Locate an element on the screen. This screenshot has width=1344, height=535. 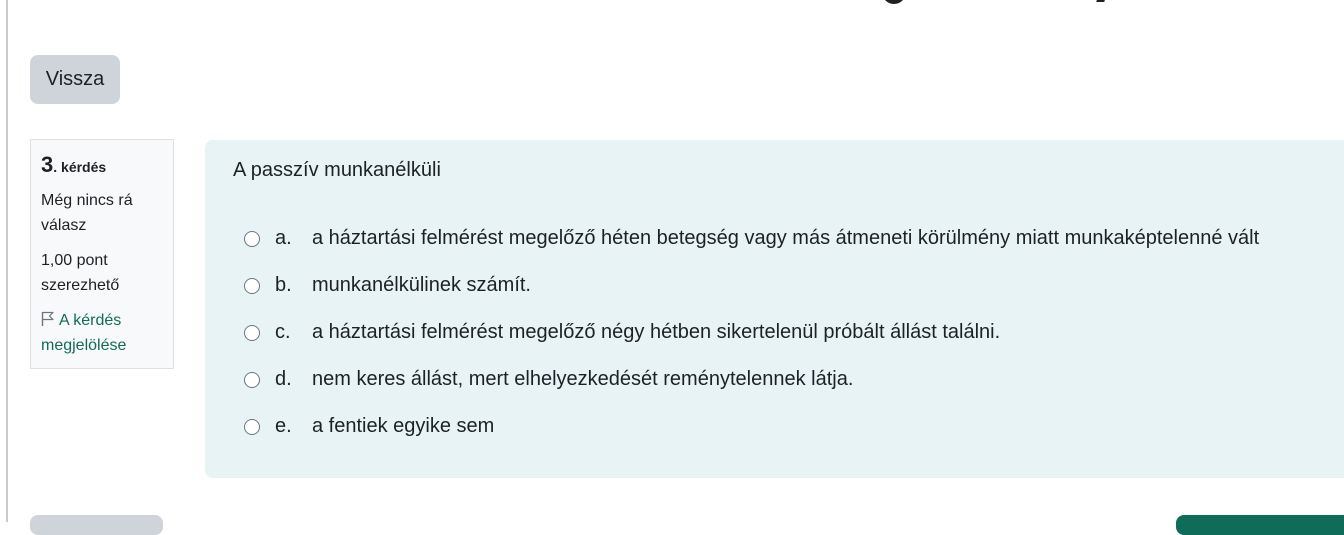
answer-status: Még nincs rá válasz is located at coordinates (87, 213).